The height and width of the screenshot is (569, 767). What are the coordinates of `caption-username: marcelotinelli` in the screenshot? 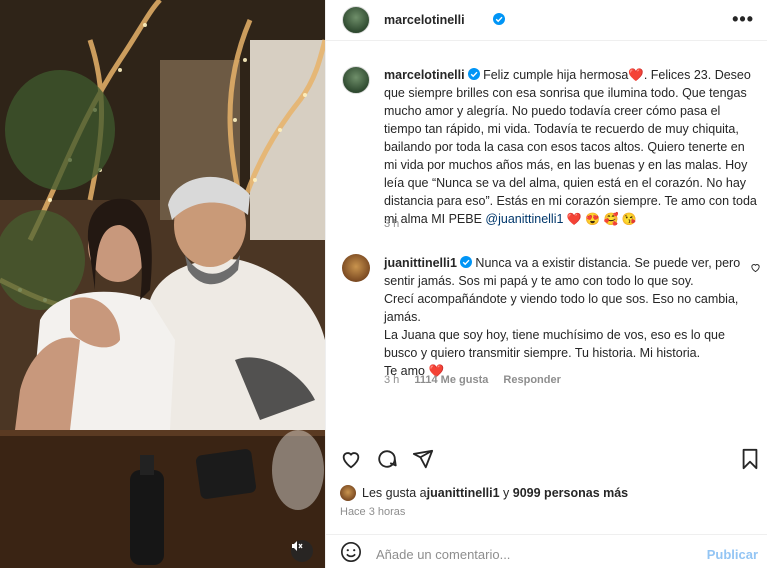 It's located at (424, 75).